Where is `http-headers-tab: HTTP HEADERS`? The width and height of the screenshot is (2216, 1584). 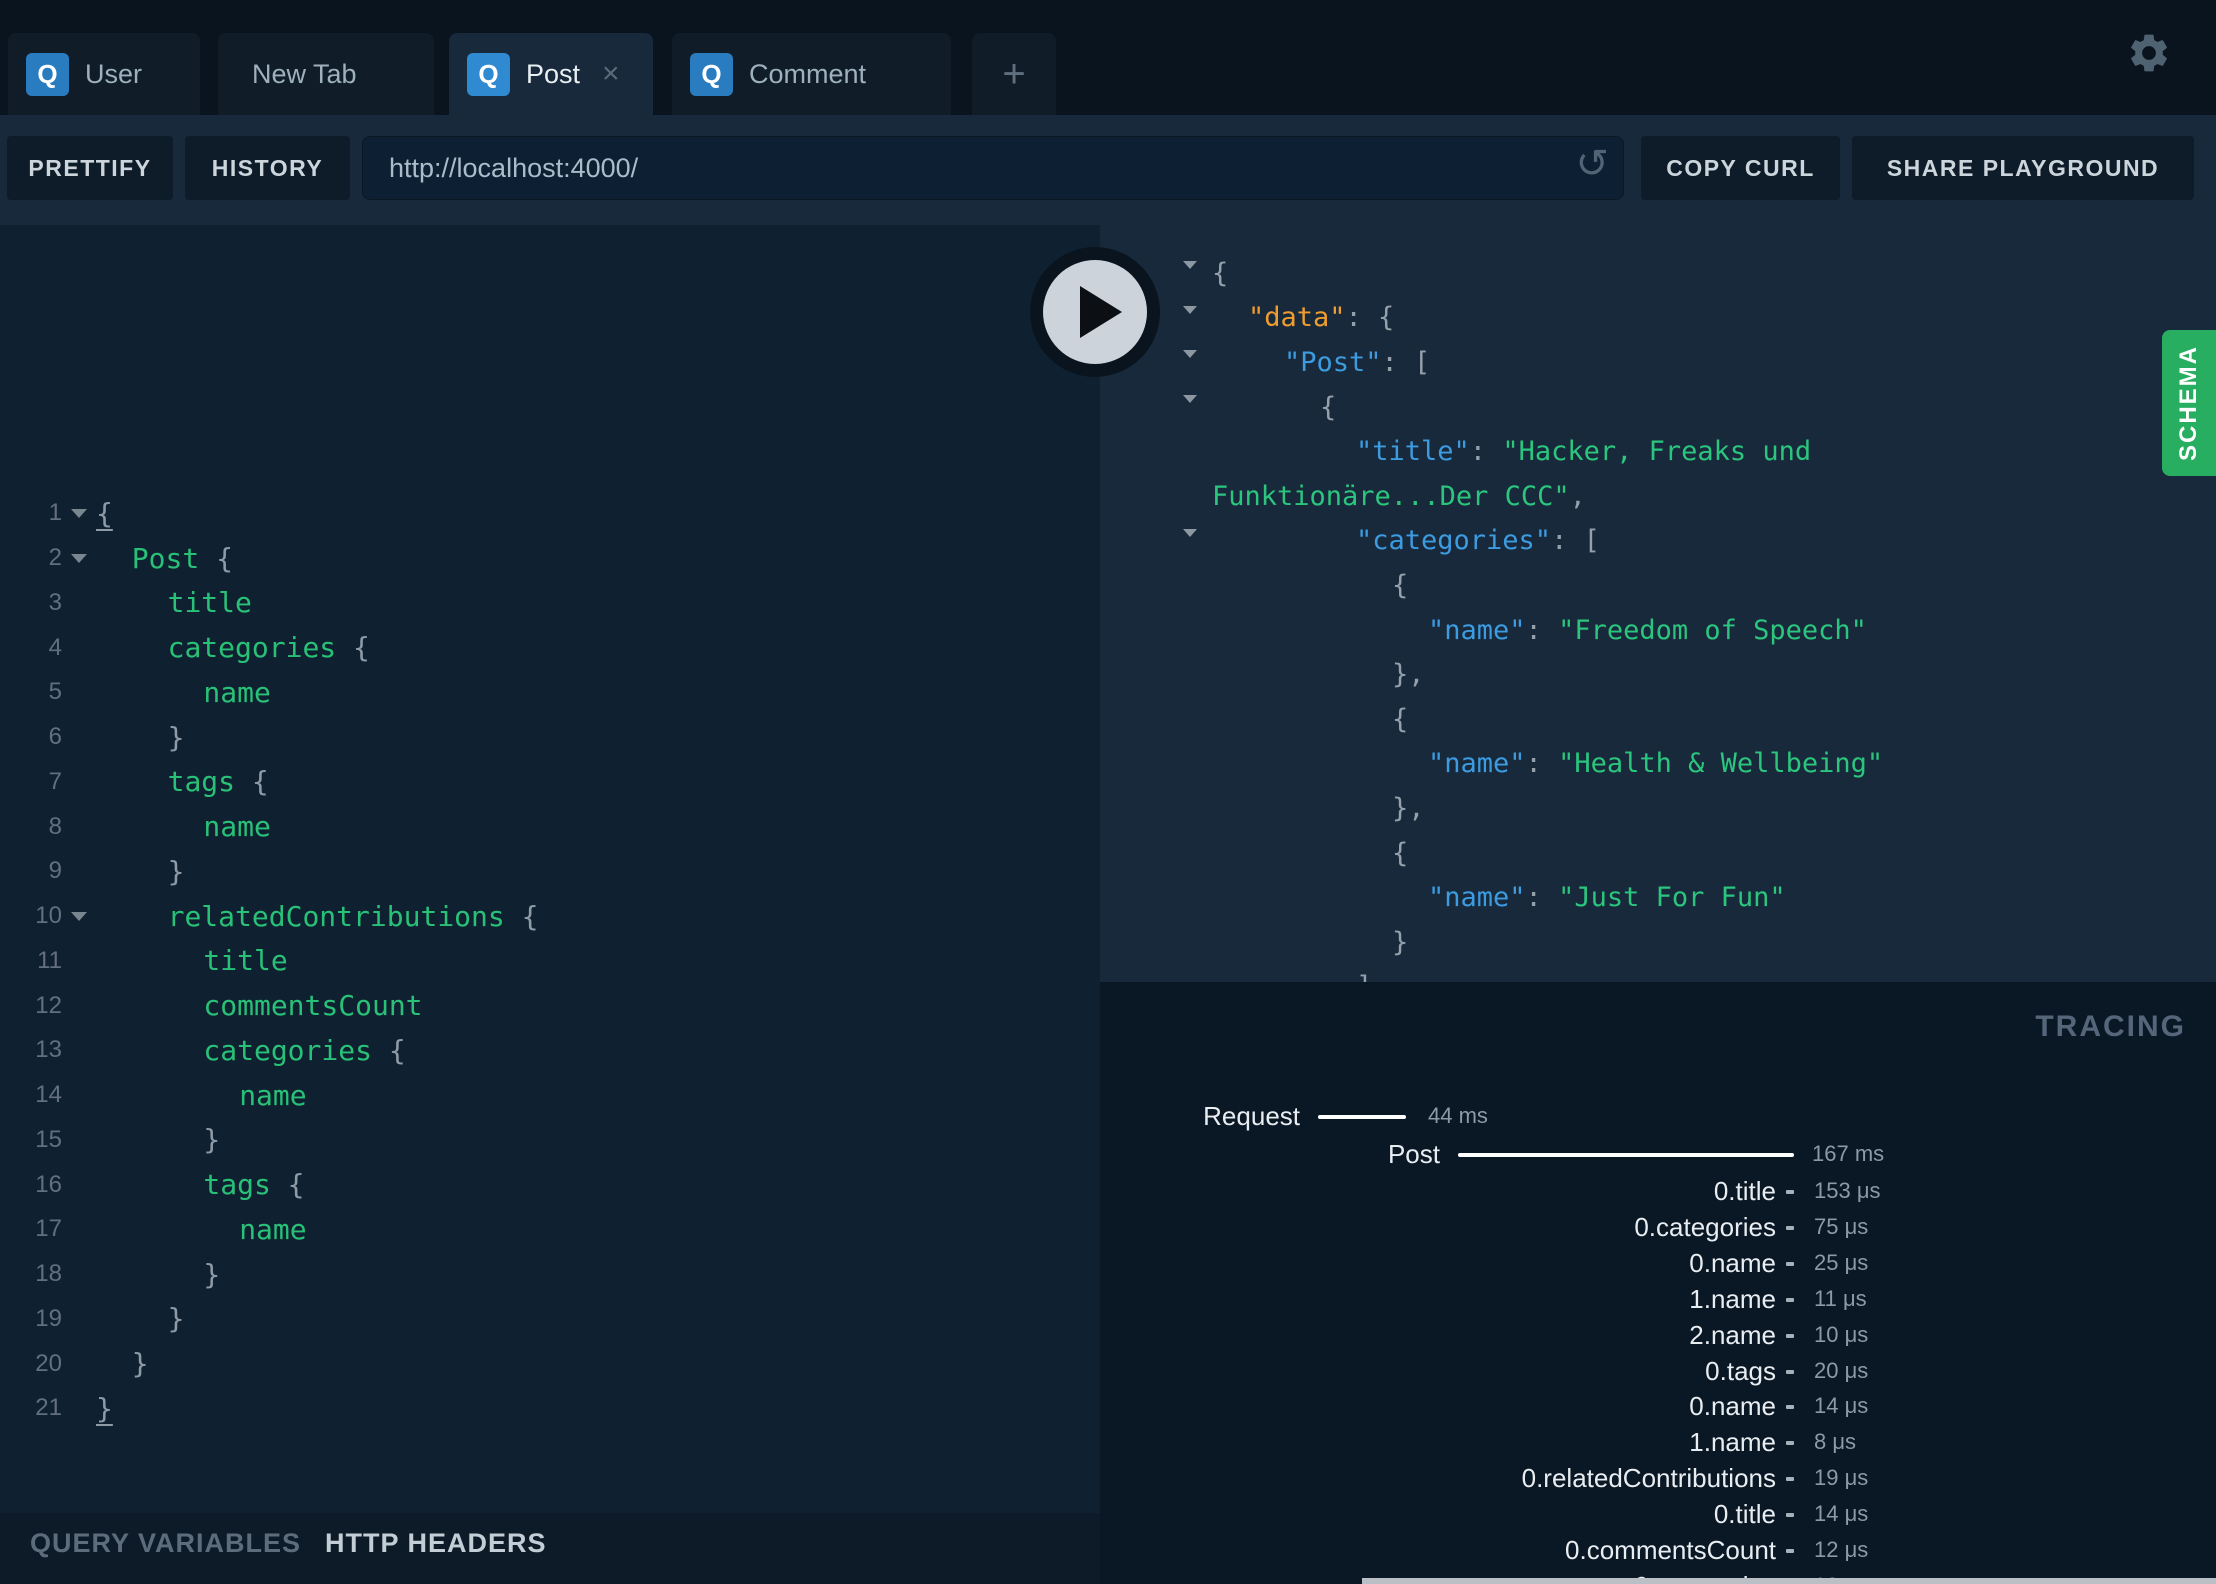
http-headers-tab: HTTP HEADERS is located at coordinates (436, 1543).